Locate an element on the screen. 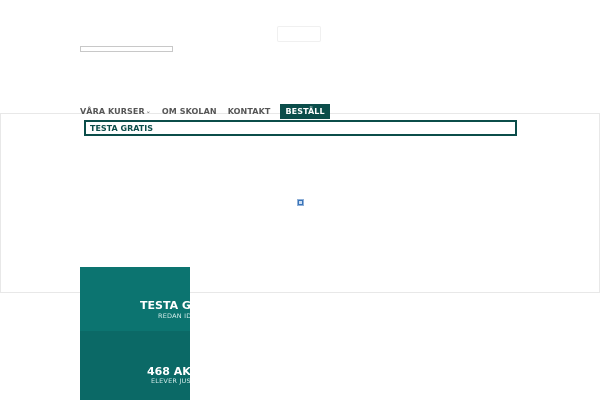  order-button-label: BESTÄLL is located at coordinates (305, 111).